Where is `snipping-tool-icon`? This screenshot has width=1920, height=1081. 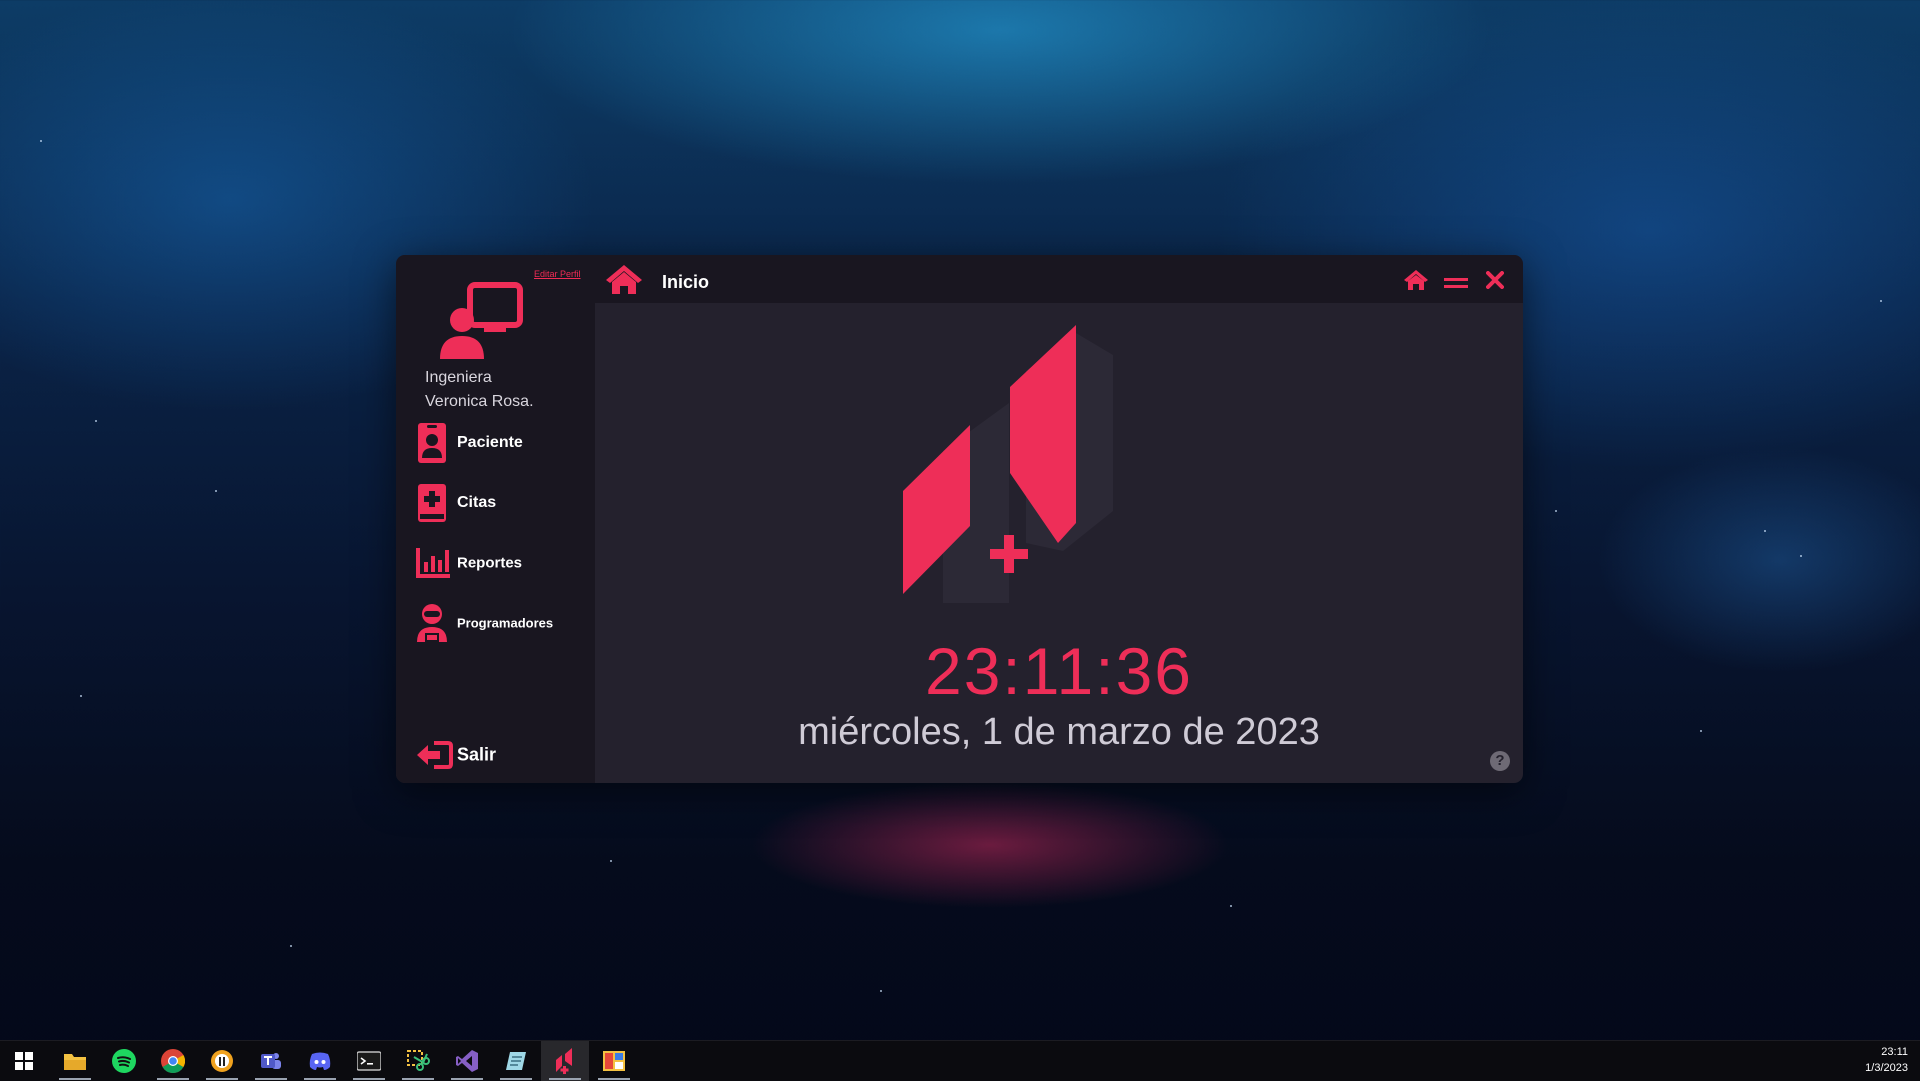 snipping-tool-icon is located at coordinates (418, 1061).